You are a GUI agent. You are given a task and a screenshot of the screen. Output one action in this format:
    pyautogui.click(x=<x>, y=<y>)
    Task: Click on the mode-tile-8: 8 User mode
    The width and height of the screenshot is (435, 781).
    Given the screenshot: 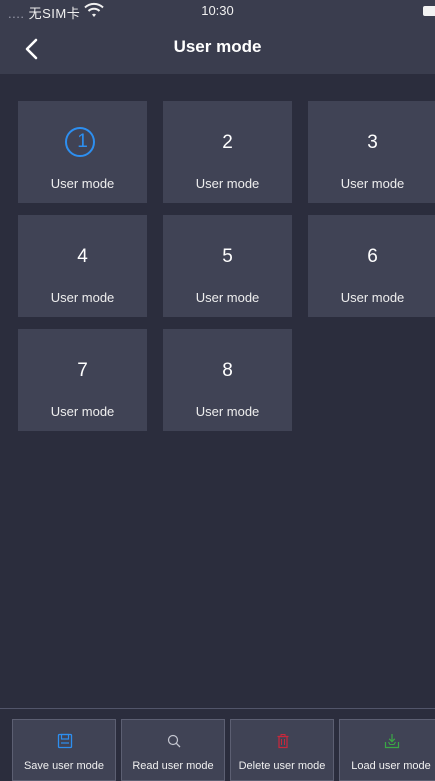 What is the action you would take?
    pyautogui.click(x=227, y=380)
    